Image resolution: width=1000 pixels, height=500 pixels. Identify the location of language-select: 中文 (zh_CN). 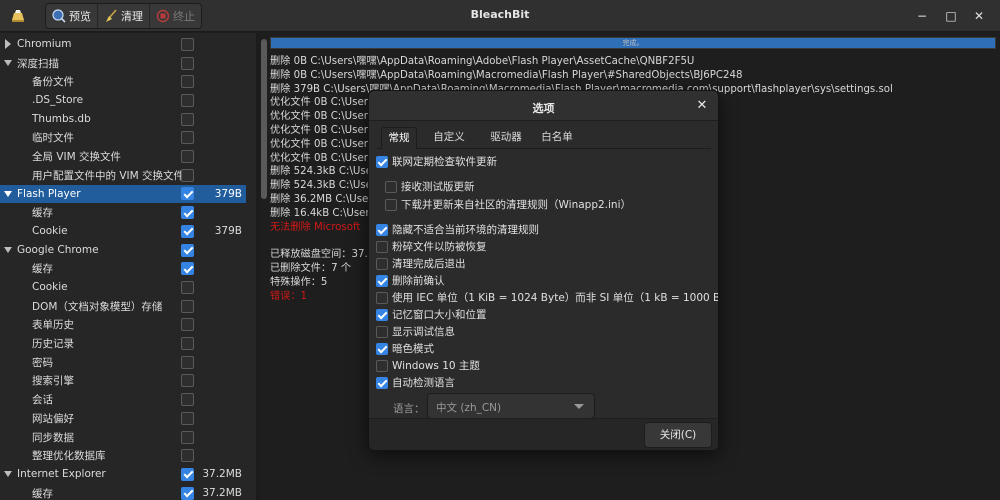
(511, 406).